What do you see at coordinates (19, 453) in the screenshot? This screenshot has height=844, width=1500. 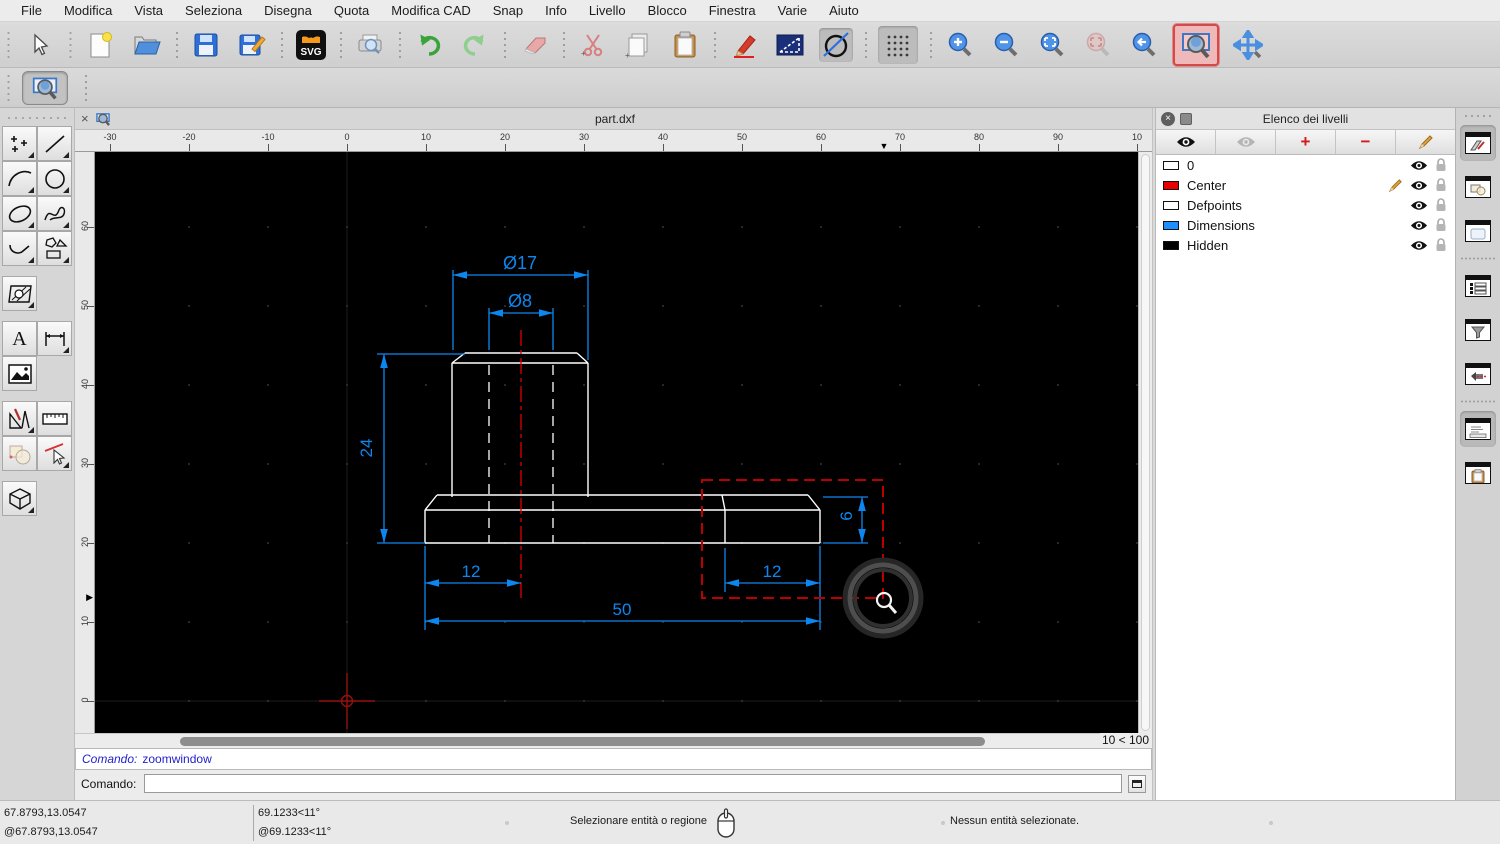 I see `modify-tool-button` at bounding box center [19, 453].